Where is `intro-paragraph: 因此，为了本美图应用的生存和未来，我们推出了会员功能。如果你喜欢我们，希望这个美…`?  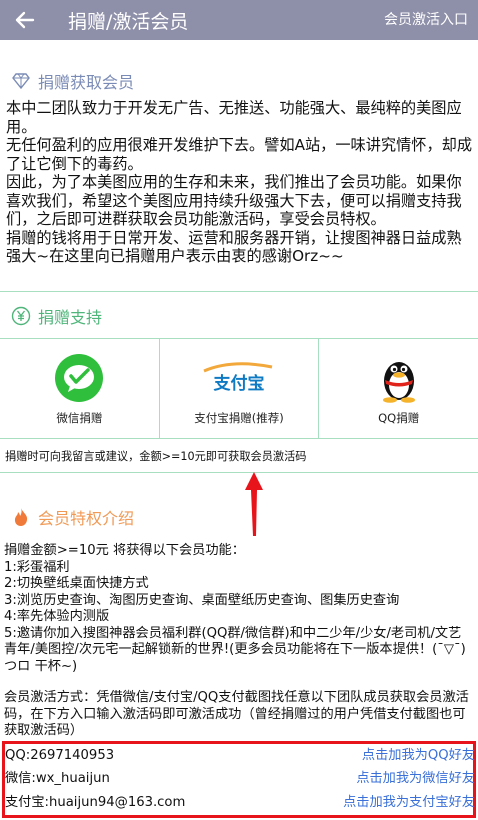 intro-paragraph: 因此，为了本美图应用的生存和未来，我们推出了会员功能。如果你喜欢我们，希望这个美… is located at coordinates (234, 200).